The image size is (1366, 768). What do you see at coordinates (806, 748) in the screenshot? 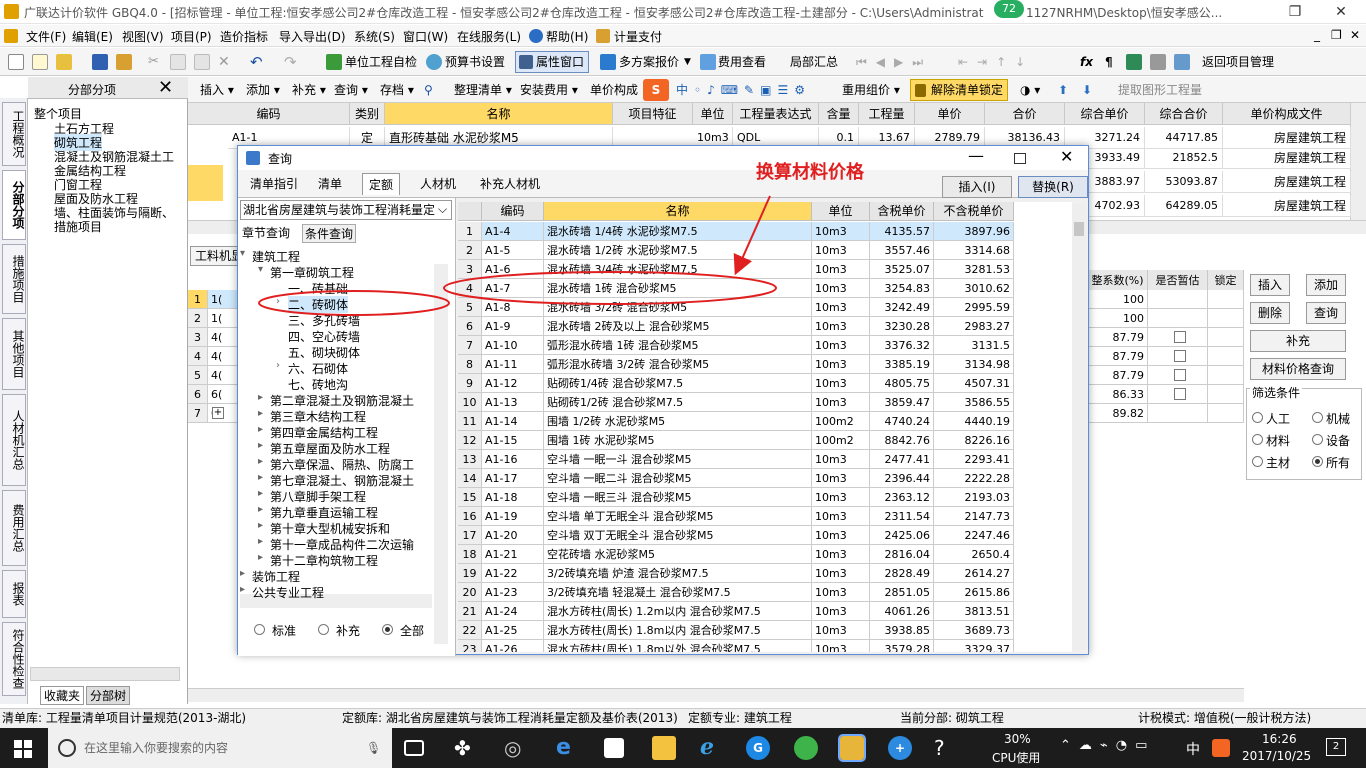
I see `browser360-icon` at bounding box center [806, 748].